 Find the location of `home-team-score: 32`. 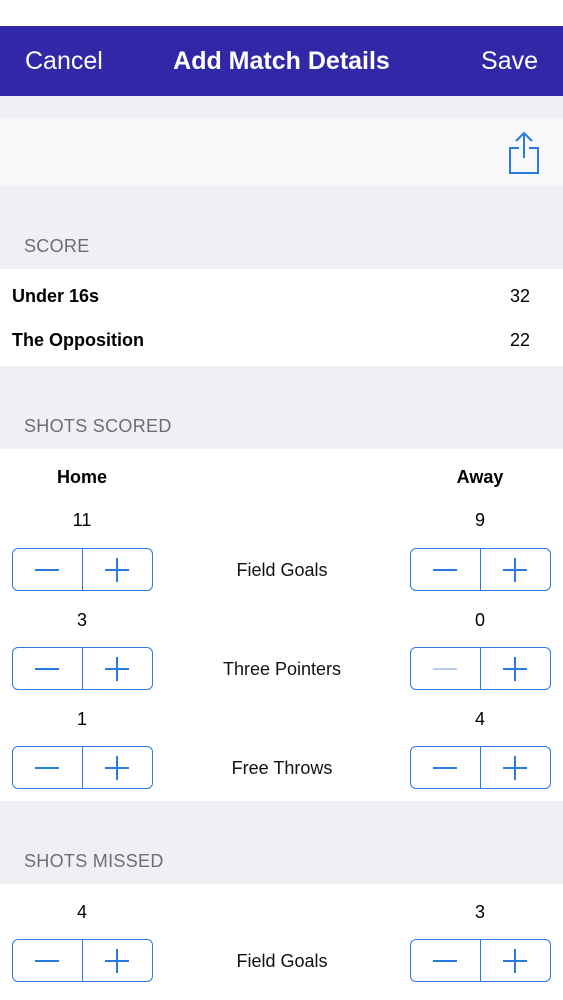

home-team-score: 32 is located at coordinates (519, 296).